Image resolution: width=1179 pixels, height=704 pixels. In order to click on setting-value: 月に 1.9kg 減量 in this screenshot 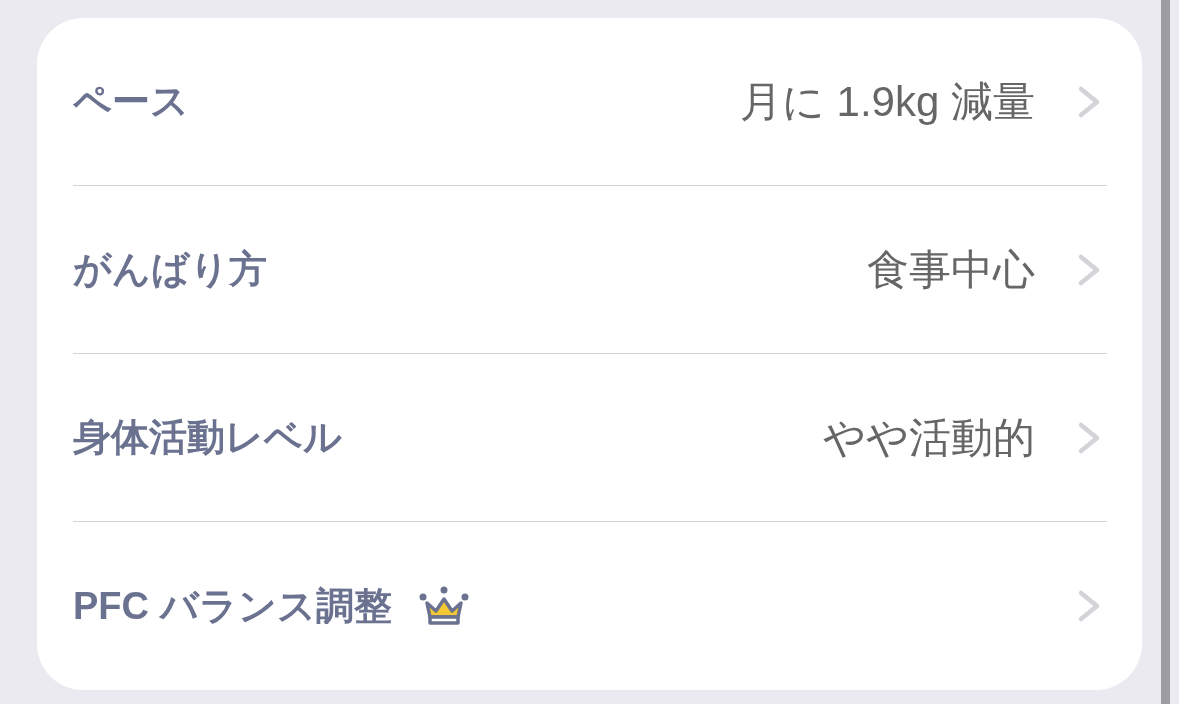, I will do `click(887, 101)`.